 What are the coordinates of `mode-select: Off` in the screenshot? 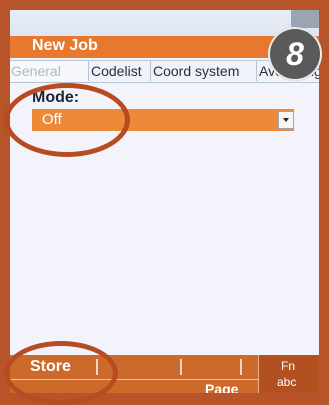 It's located at (163, 120).